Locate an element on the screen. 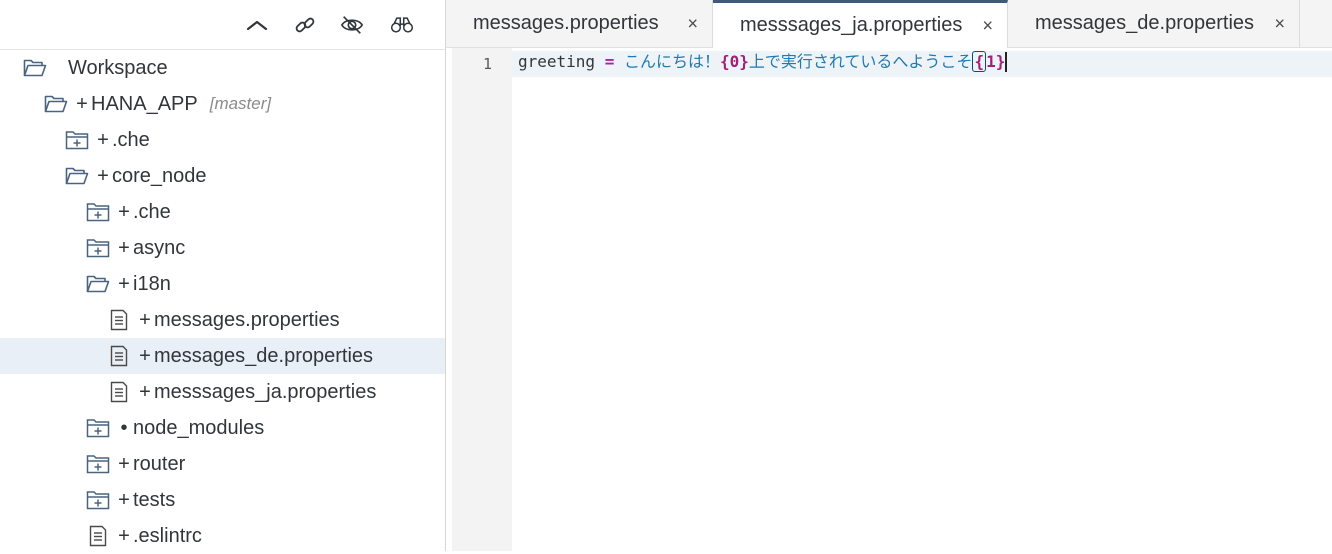 The height and width of the screenshot is (554, 1332). line-gutter: 1 is located at coordinates (482, 299).